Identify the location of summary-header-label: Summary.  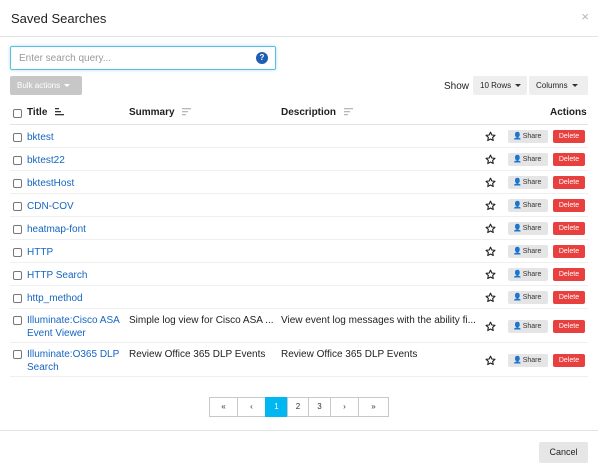
(152, 112).